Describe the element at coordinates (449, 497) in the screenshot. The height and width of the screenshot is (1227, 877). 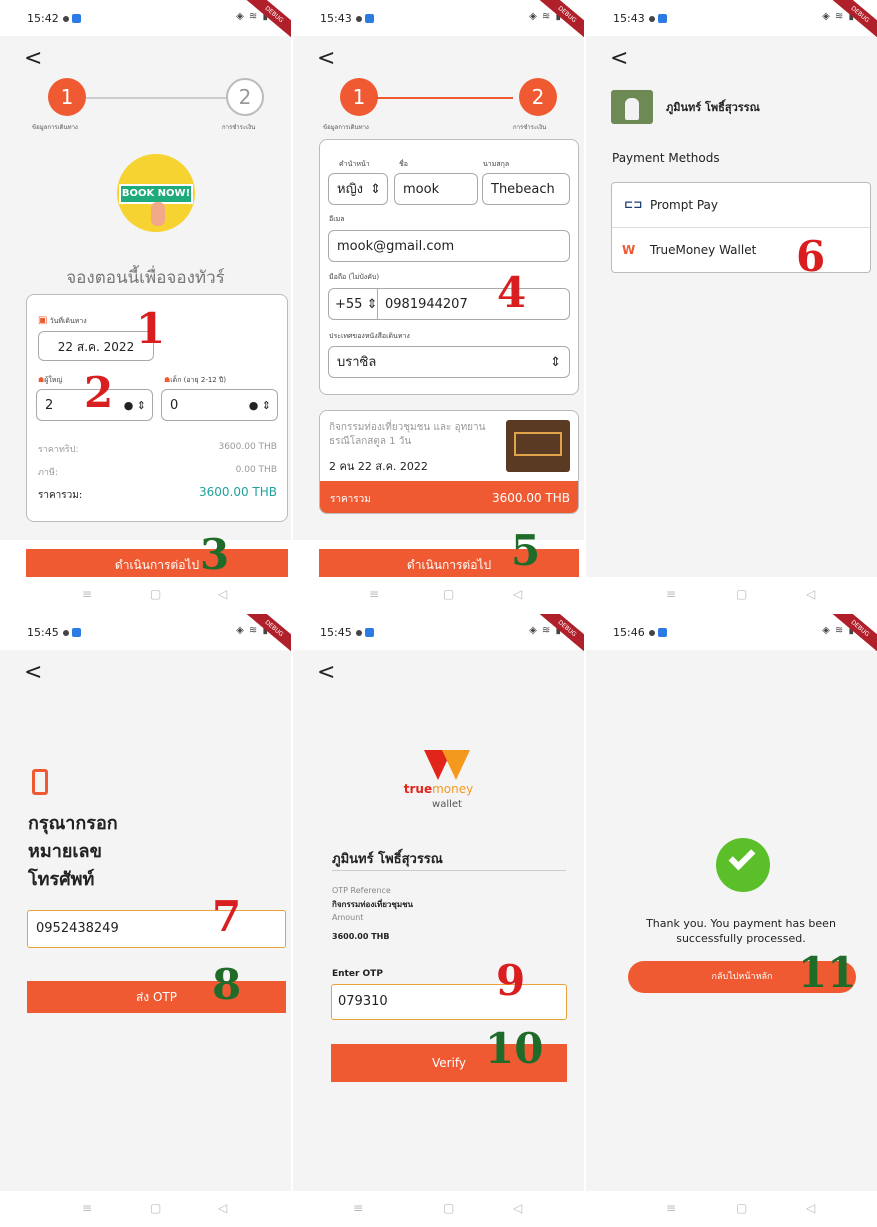
I see `total-bar: ราคารวม 3600.00 THB` at that location.